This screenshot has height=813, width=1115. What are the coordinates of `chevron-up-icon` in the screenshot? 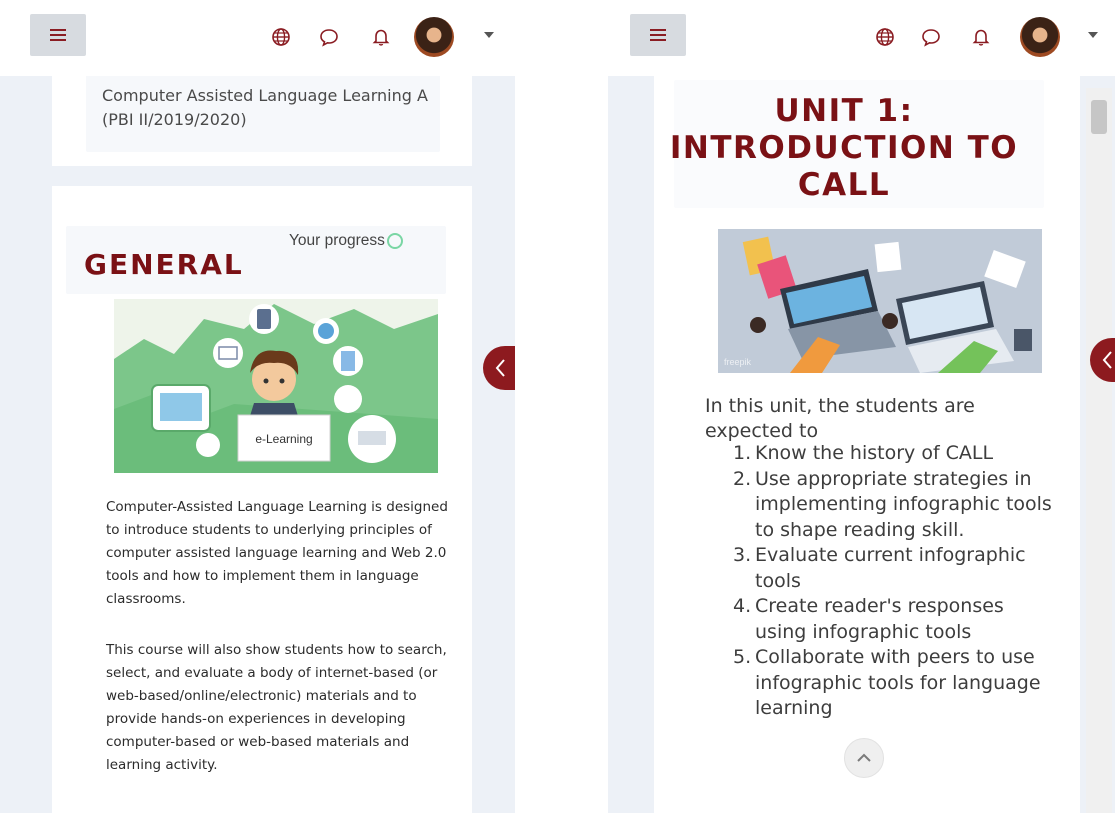 It's located at (864, 757).